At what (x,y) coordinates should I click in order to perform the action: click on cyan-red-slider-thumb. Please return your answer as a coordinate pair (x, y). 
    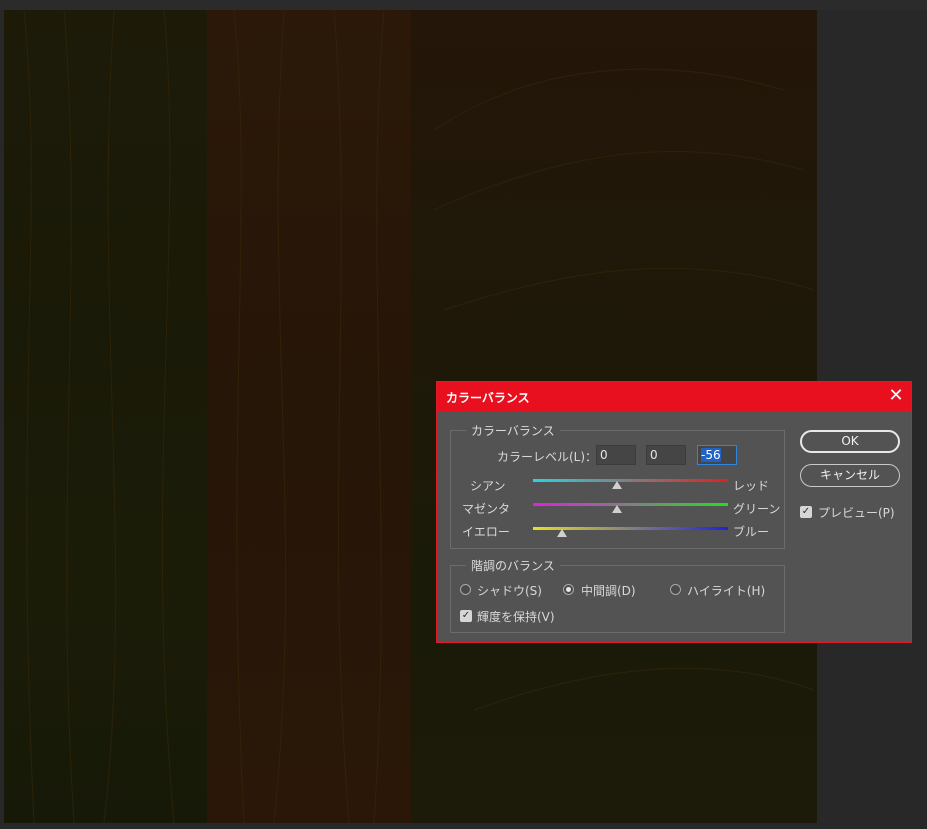
    Looking at the image, I should click on (617, 485).